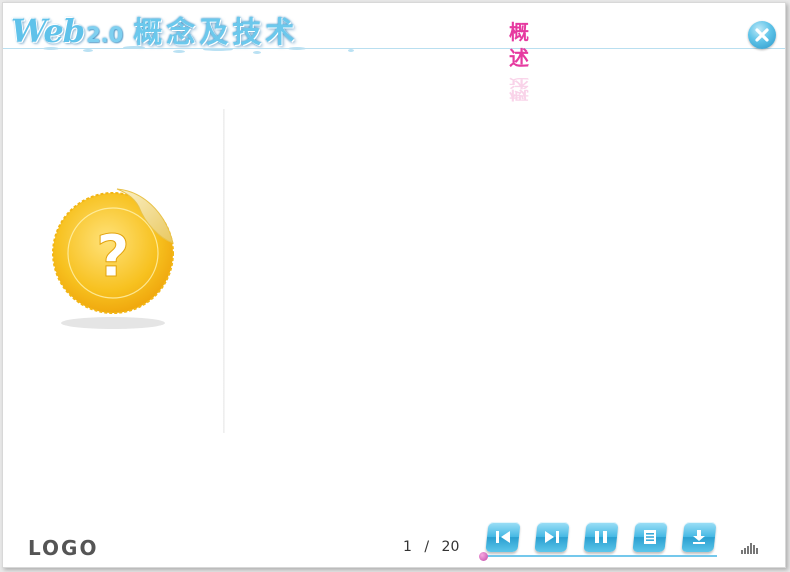  I want to click on page-total: 20, so click(450, 547).